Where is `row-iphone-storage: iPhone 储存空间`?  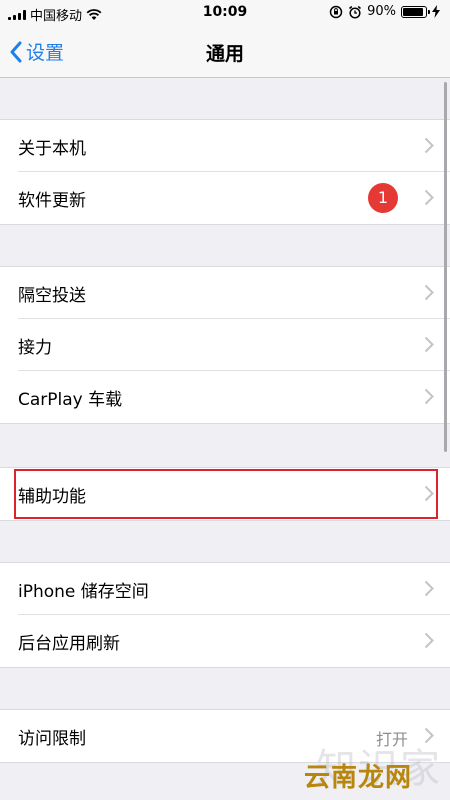 row-iphone-storage: iPhone 储存空间 is located at coordinates (225, 589).